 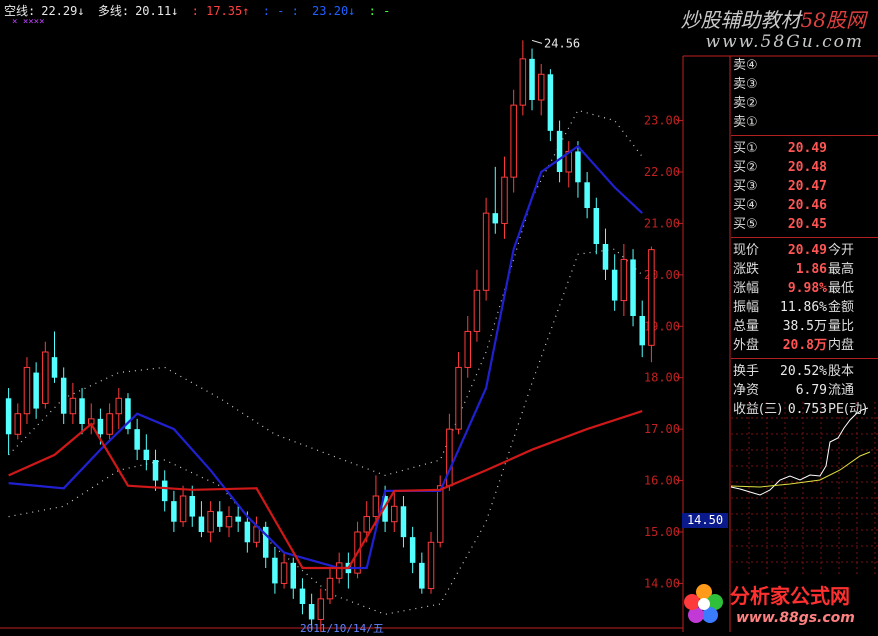 I want to click on quote-row: 现价 20.49 今开, so click(x=794, y=250).